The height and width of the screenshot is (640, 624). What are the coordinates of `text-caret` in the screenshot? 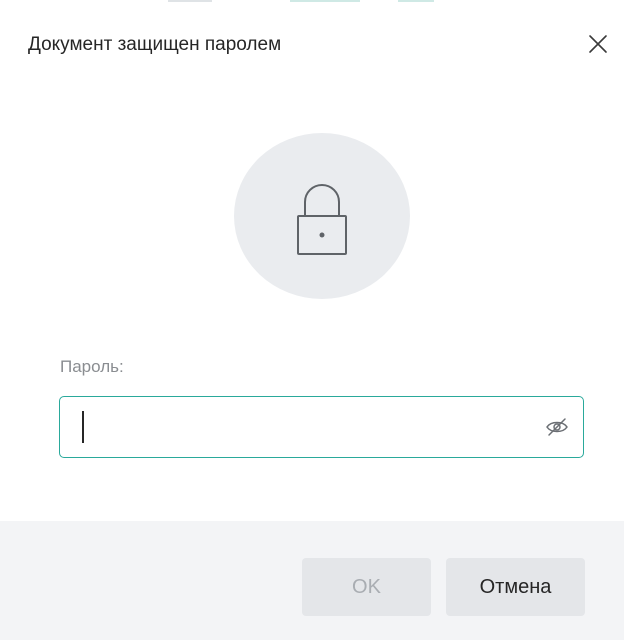 It's located at (83, 427).